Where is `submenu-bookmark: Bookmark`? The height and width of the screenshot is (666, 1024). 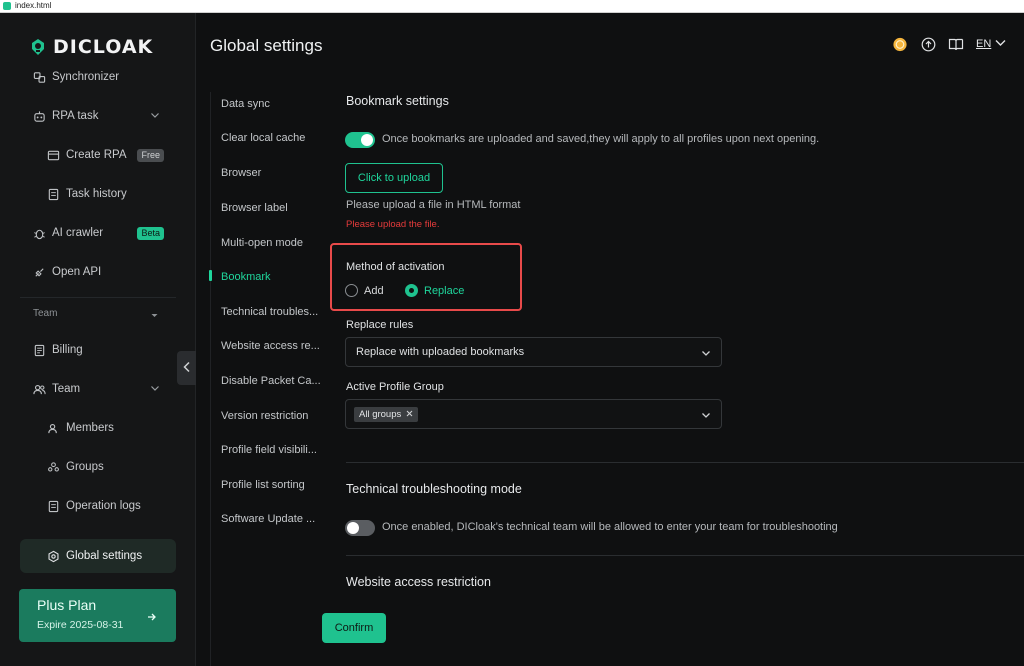
submenu-bookmark: Bookmark is located at coordinates (246, 277).